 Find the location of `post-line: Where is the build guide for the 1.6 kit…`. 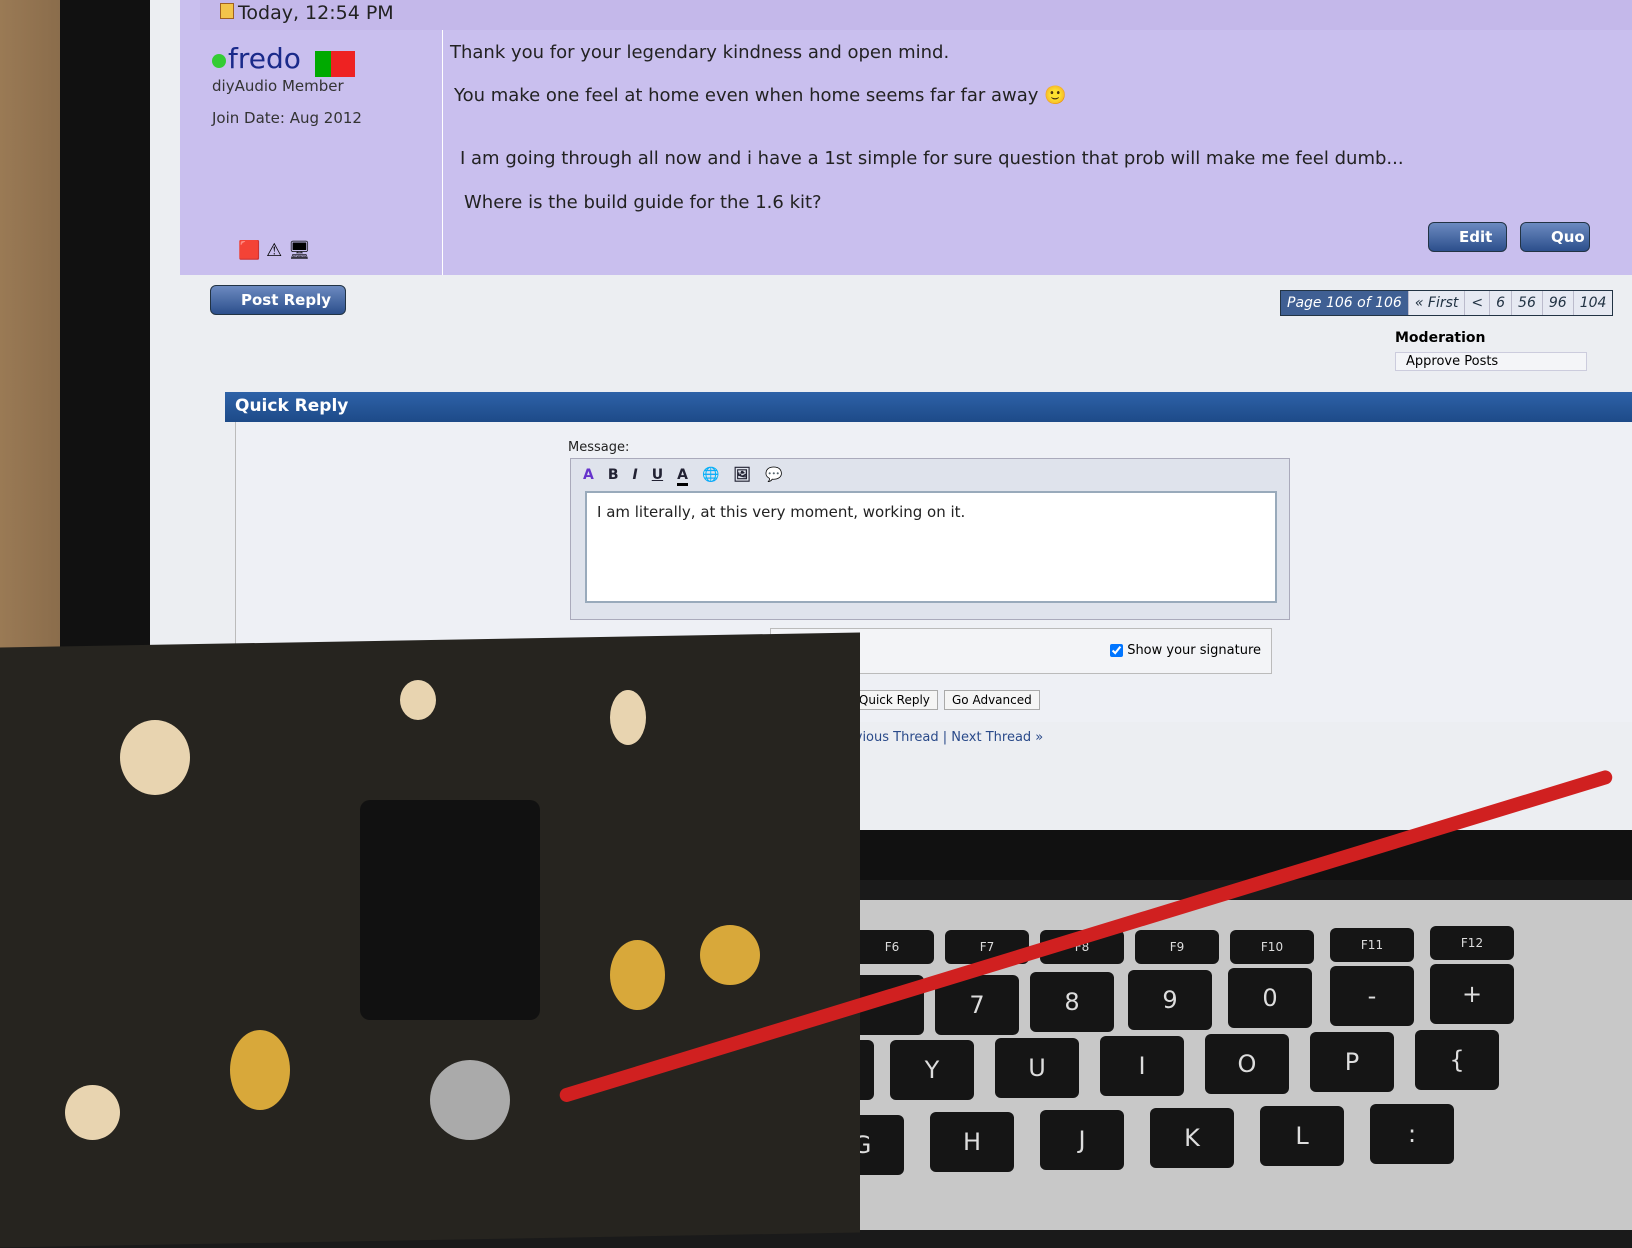

post-line: Where is the build guide for the 1.6 kit… is located at coordinates (643, 202).